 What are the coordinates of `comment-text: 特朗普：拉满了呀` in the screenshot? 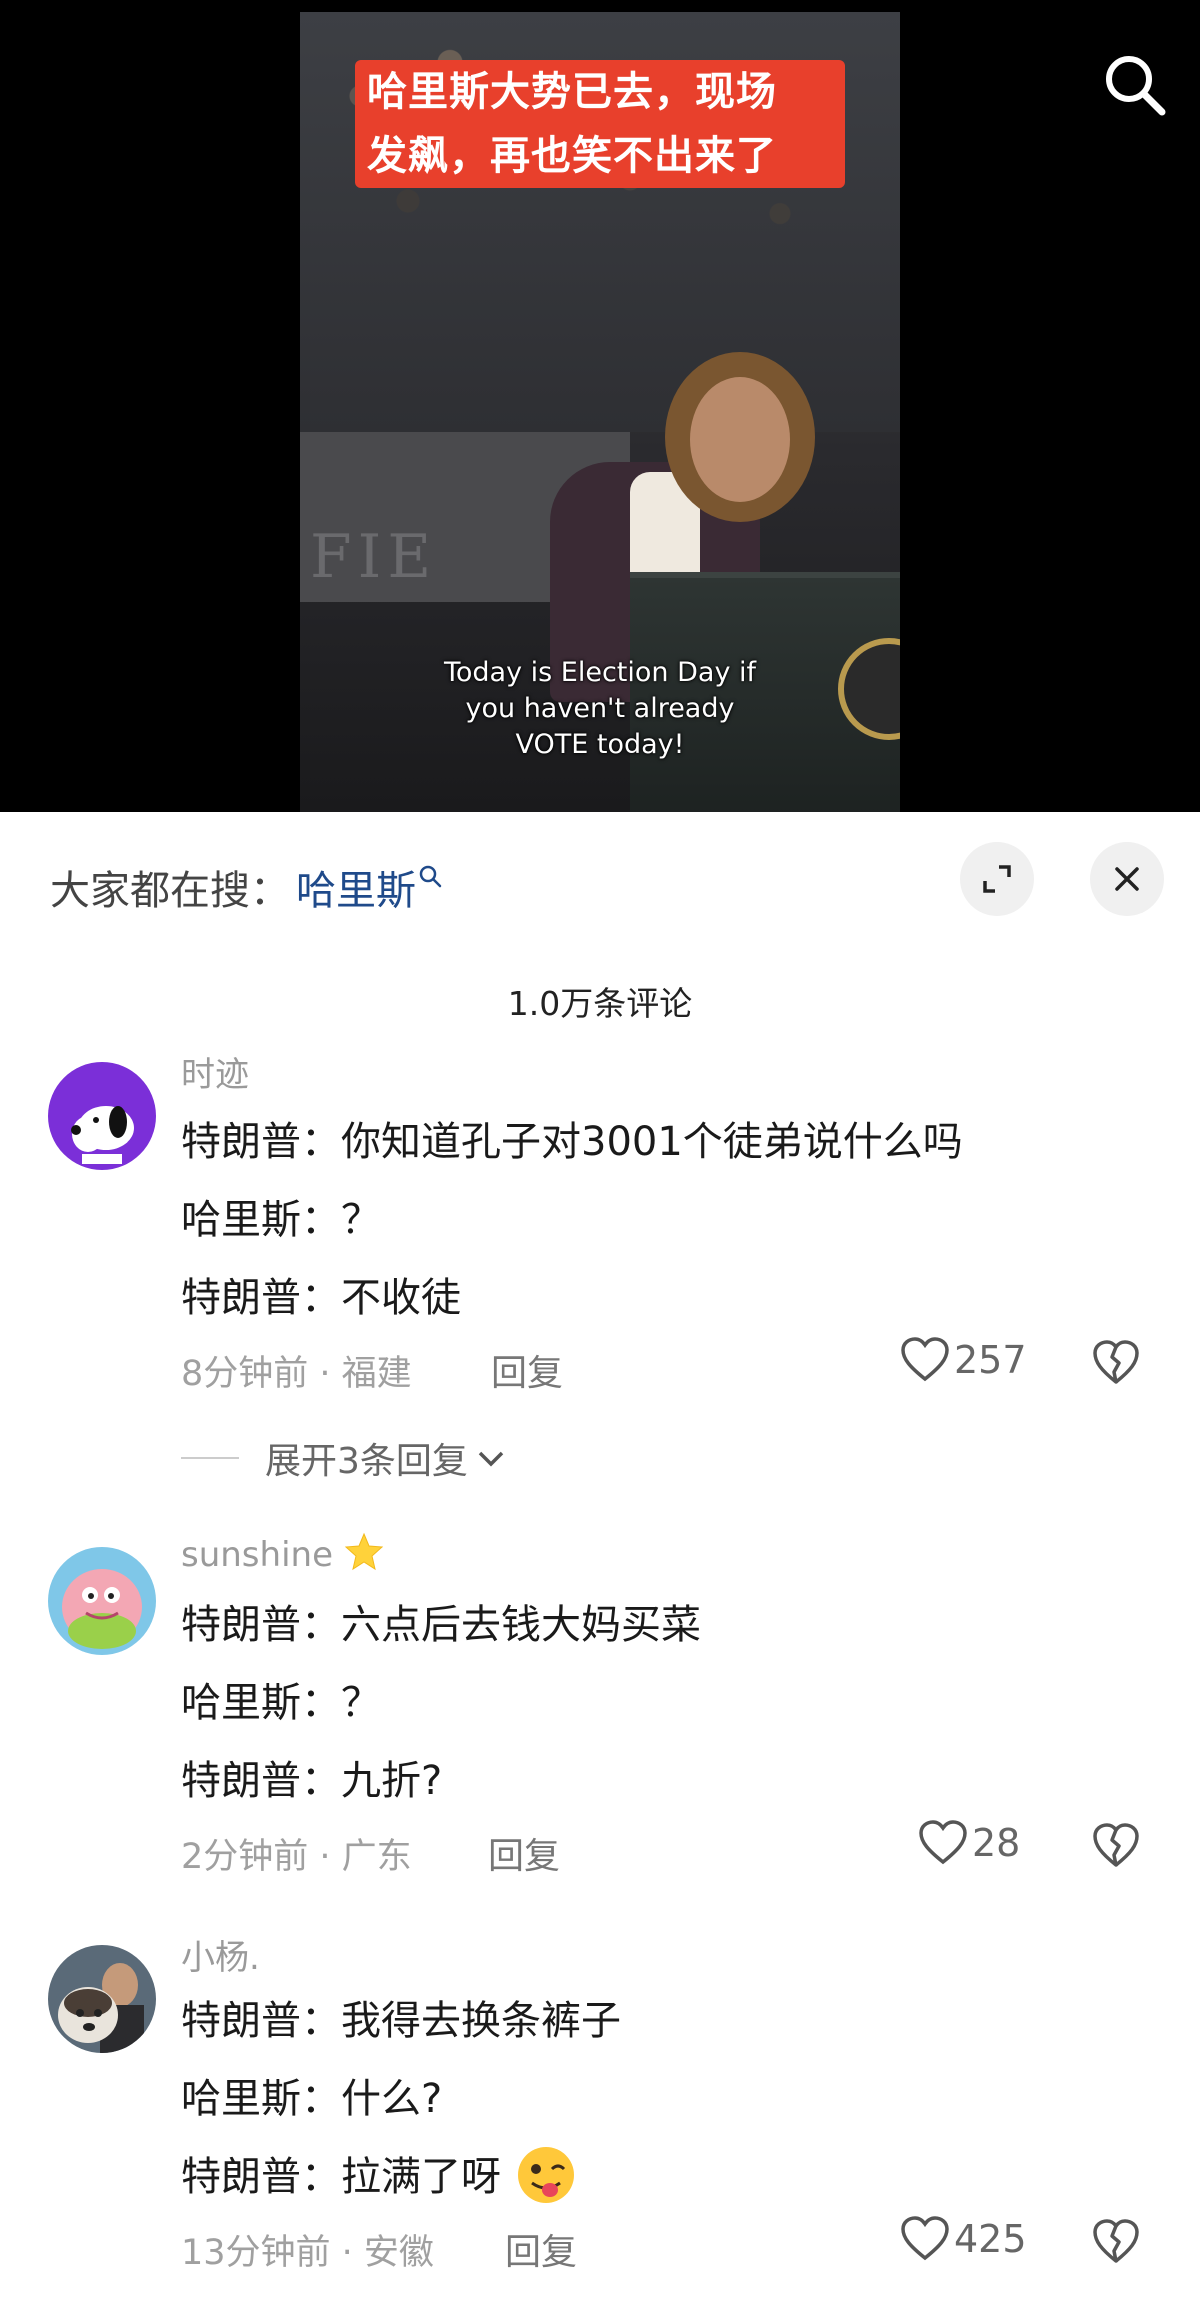 It's located at (341, 2177).